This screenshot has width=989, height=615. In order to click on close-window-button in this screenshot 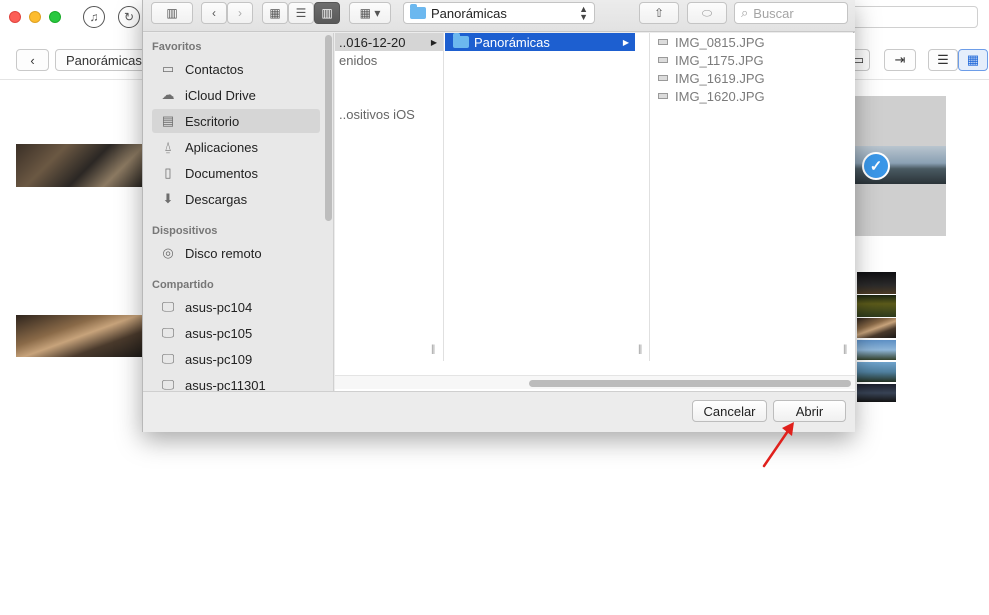, I will do `click(15, 17)`.